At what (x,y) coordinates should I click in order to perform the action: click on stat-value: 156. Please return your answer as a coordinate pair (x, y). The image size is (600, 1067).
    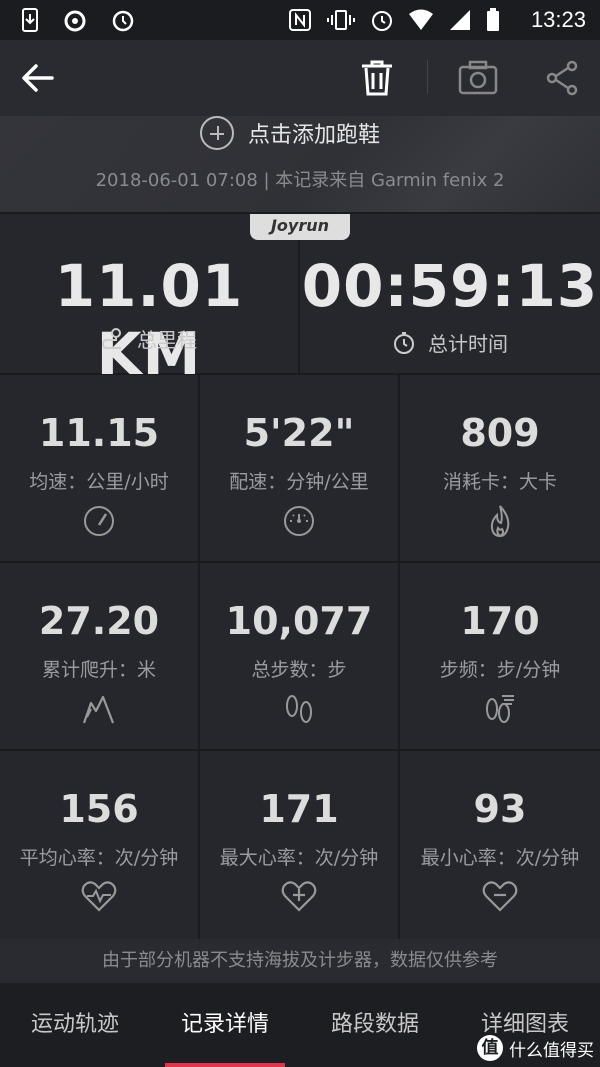
    Looking at the image, I should click on (99, 809).